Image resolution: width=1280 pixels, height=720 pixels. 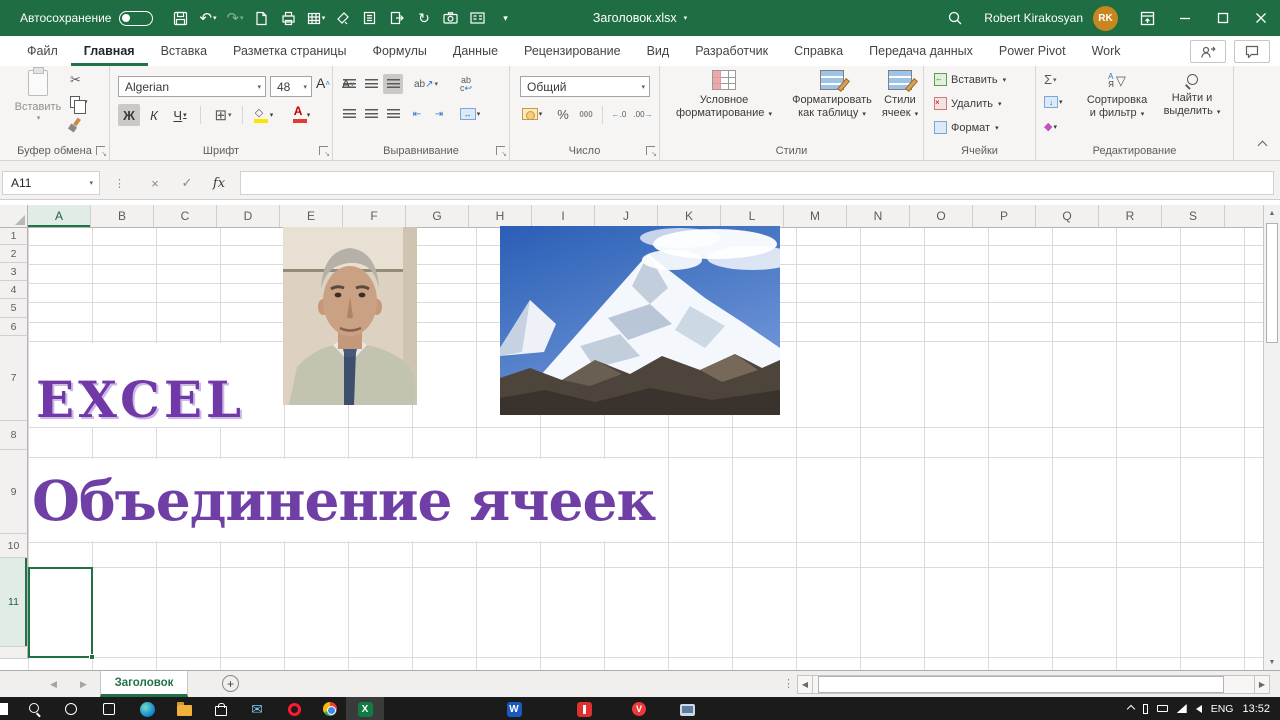 What do you see at coordinates (14, 254) in the screenshot?
I see `row-header-2: 2` at bounding box center [14, 254].